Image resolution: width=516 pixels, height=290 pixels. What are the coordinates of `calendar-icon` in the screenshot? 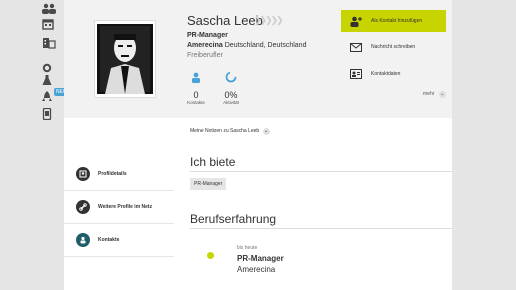 It's located at (49, 24).